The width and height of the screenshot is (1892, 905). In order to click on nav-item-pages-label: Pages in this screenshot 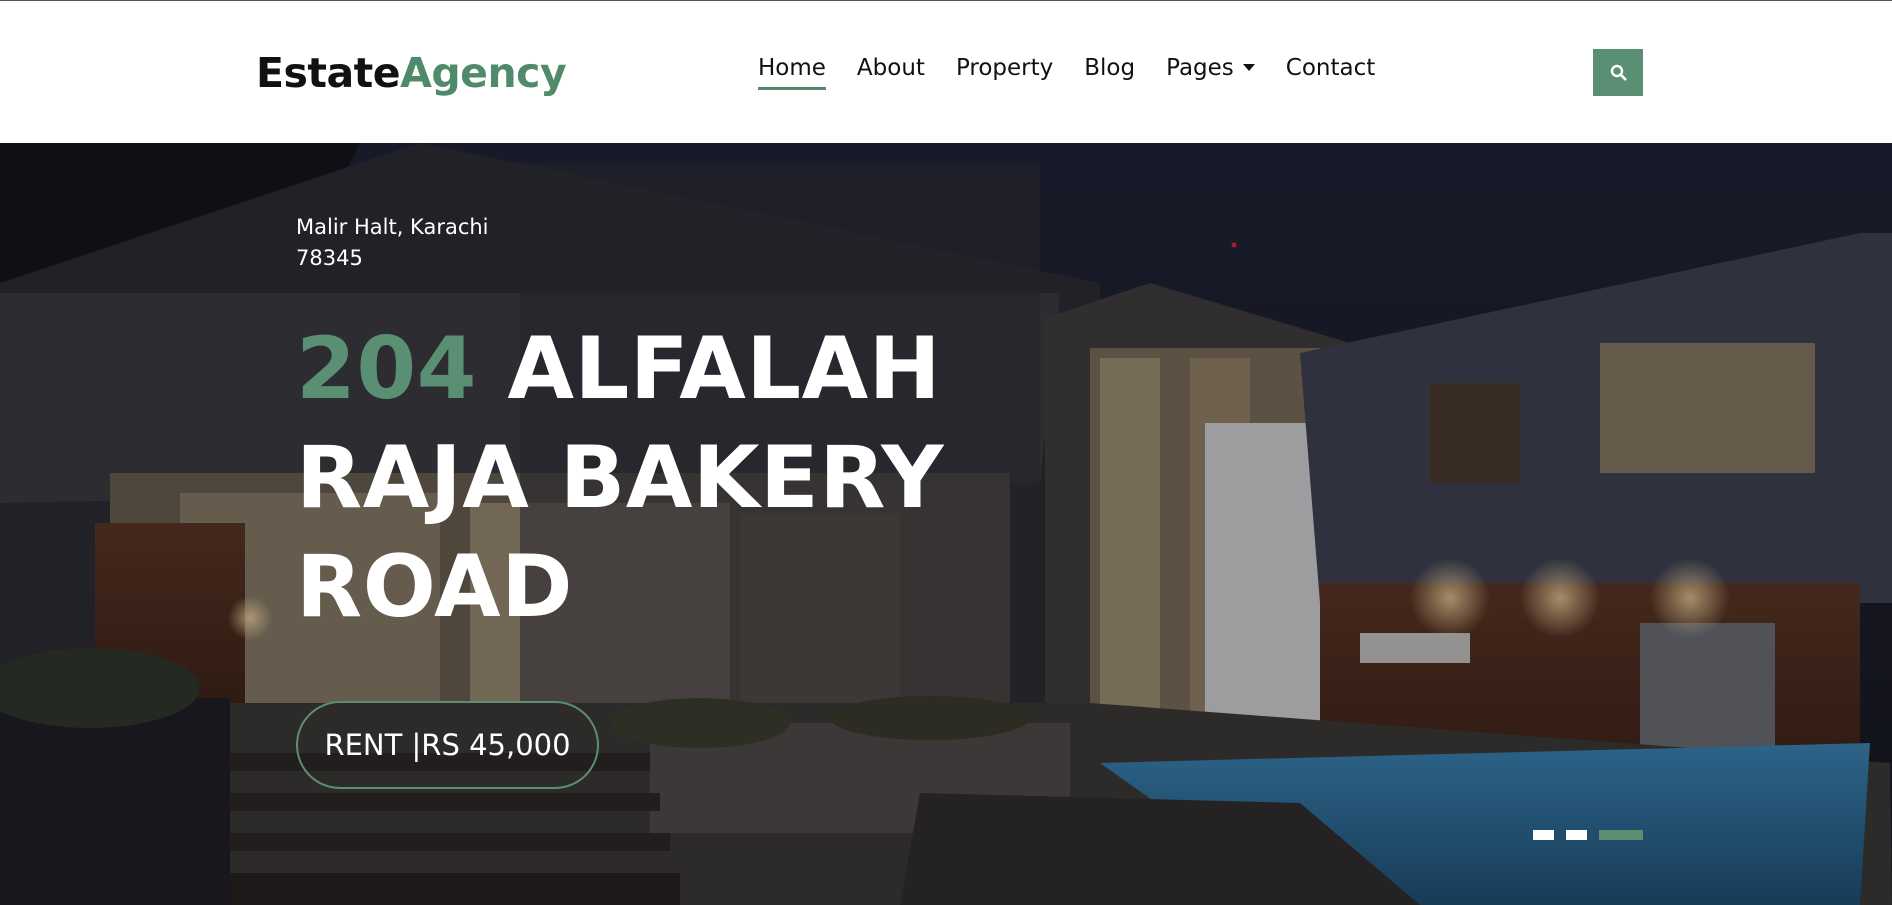, I will do `click(1200, 68)`.